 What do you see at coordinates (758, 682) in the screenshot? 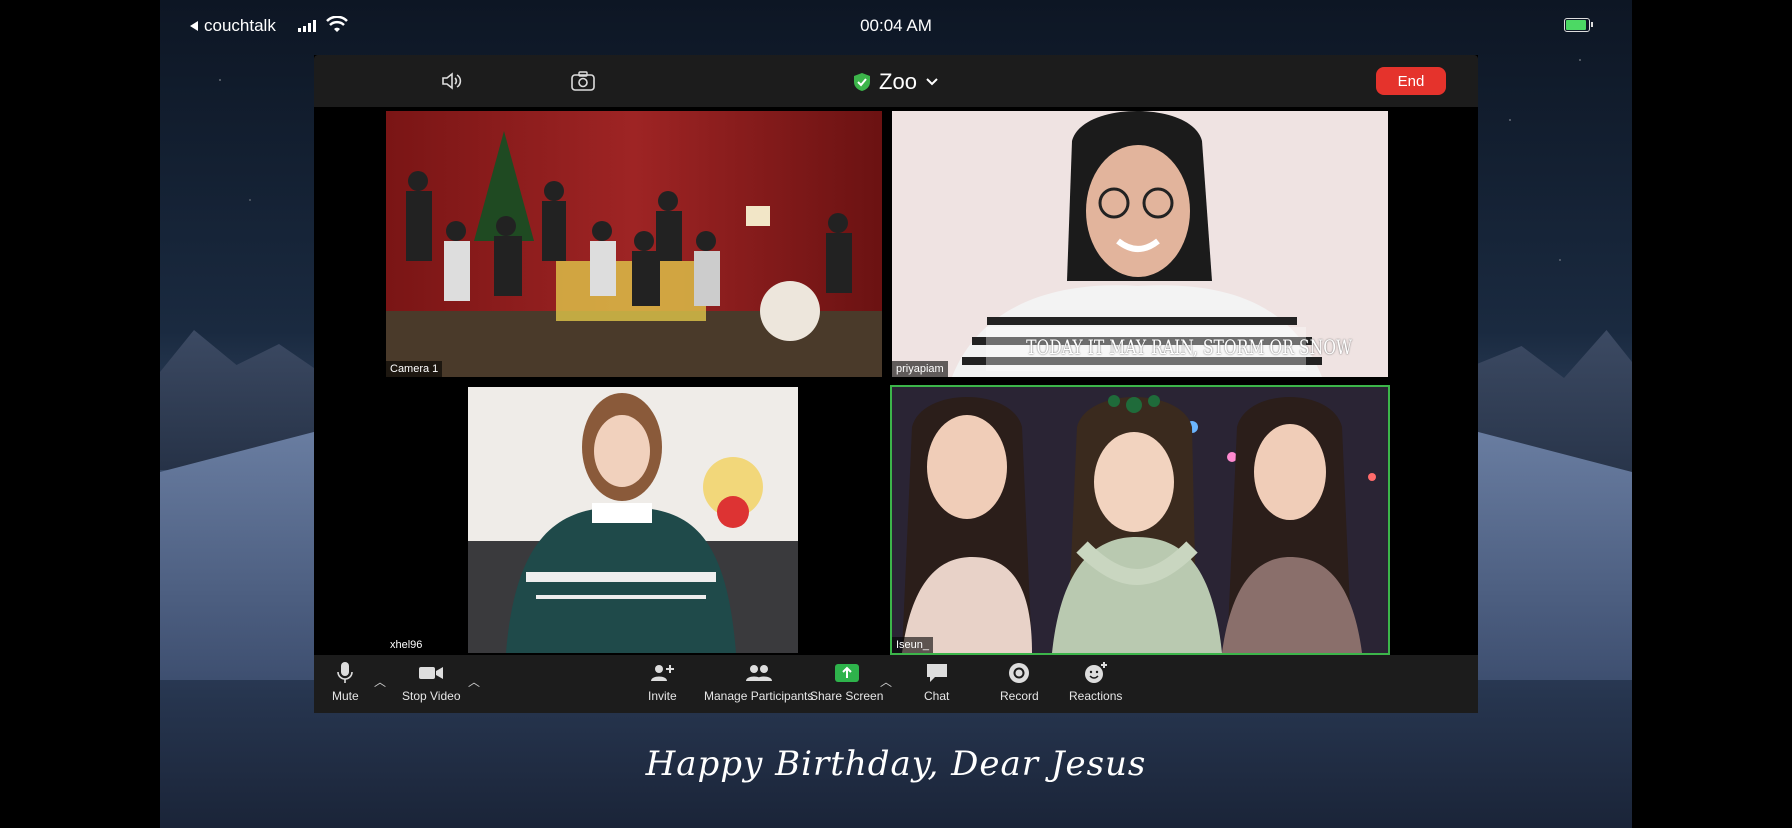
I see `manage-participants-button: Manage Participants` at bounding box center [758, 682].